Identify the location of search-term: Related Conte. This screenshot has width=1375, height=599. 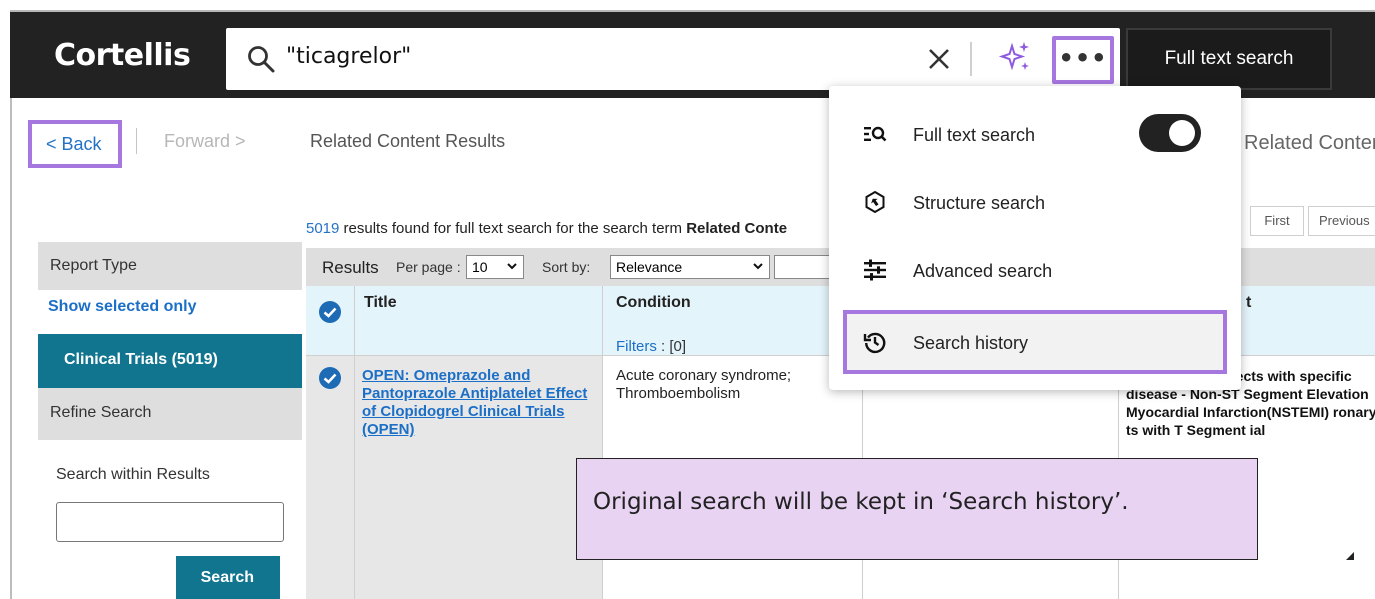
(737, 228).